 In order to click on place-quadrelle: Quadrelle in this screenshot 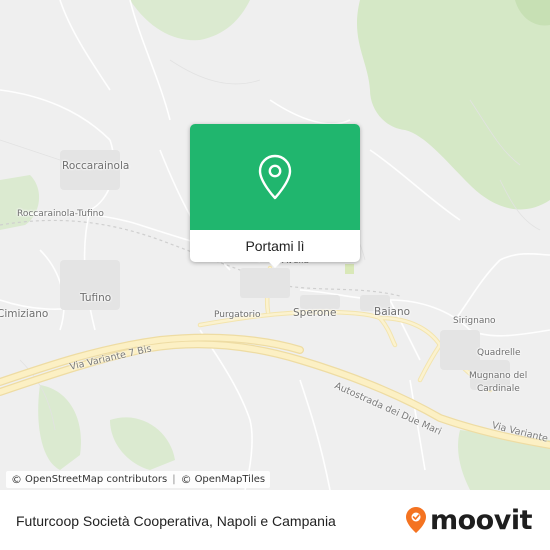, I will do `click(499, 353)`.